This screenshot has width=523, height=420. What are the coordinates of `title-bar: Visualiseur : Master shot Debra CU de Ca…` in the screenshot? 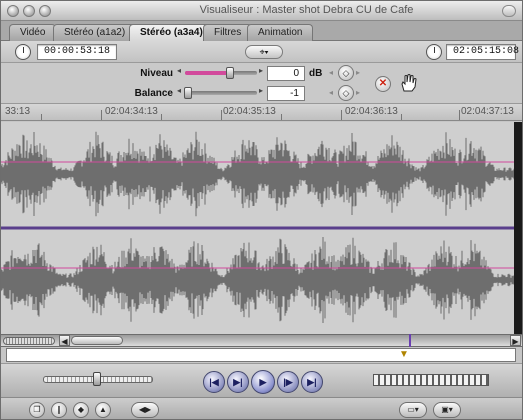 It's located at (261, 11).